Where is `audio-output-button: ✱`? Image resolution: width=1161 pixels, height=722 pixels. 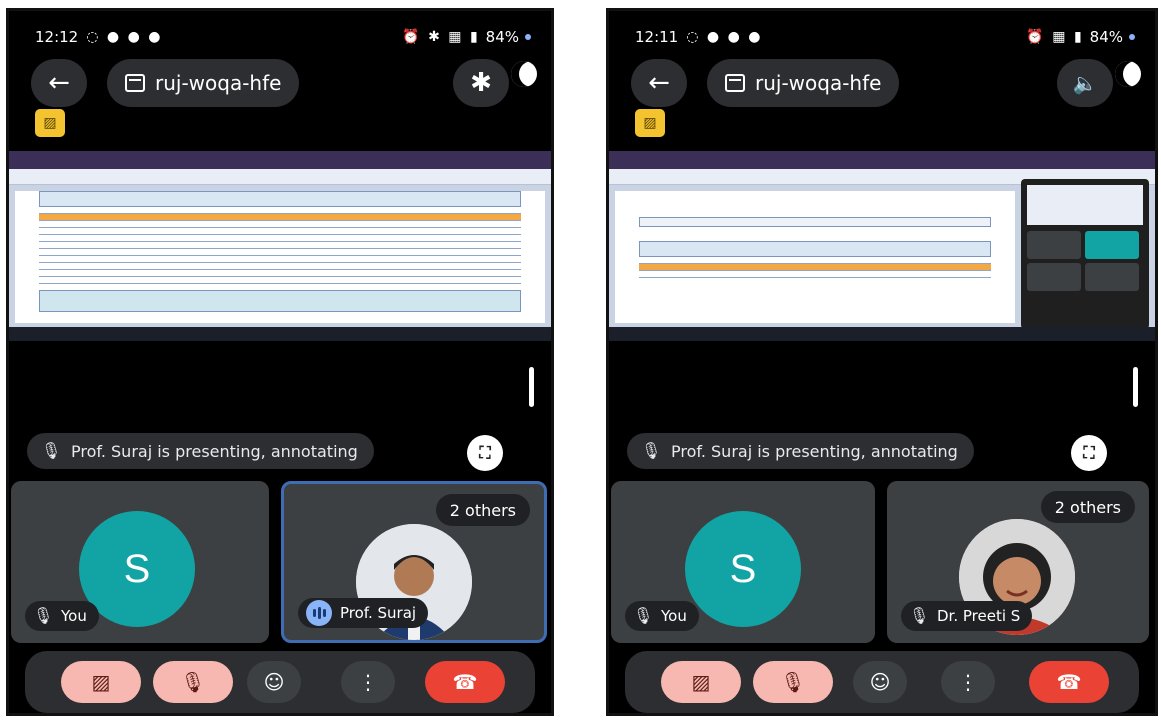 audio-output-button: ✱ is located at coordinates (481, 83).